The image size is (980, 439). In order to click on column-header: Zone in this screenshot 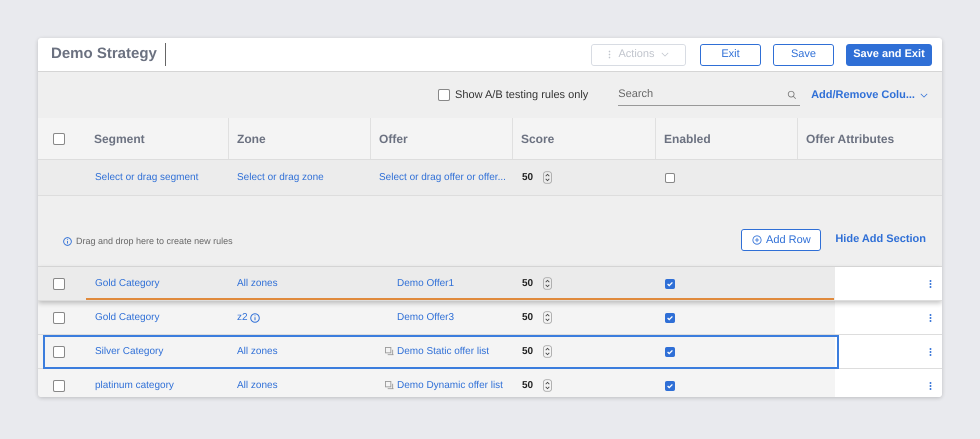, I will do `click(251, 139)`.